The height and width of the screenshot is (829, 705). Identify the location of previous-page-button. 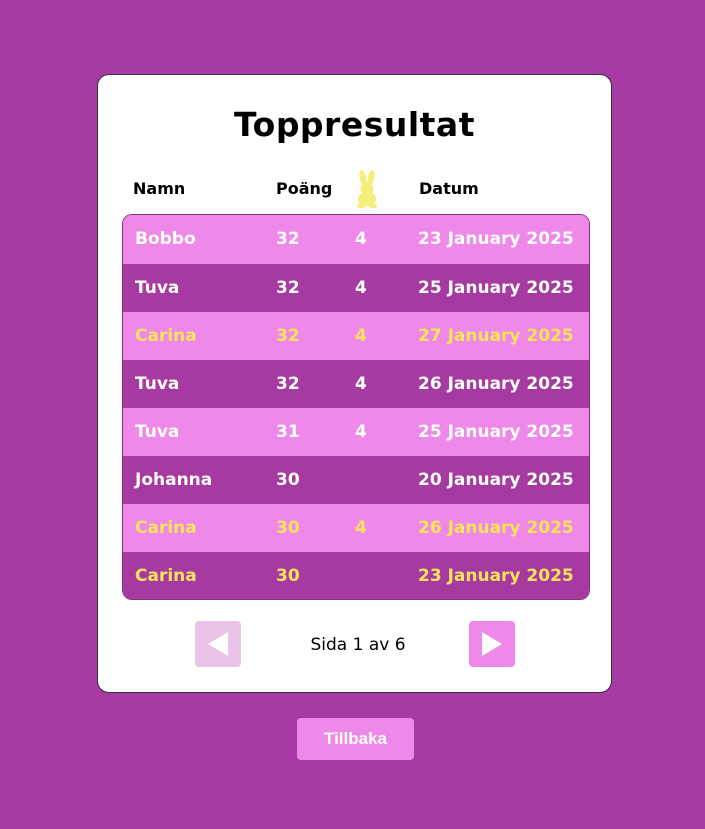
(218, 644).